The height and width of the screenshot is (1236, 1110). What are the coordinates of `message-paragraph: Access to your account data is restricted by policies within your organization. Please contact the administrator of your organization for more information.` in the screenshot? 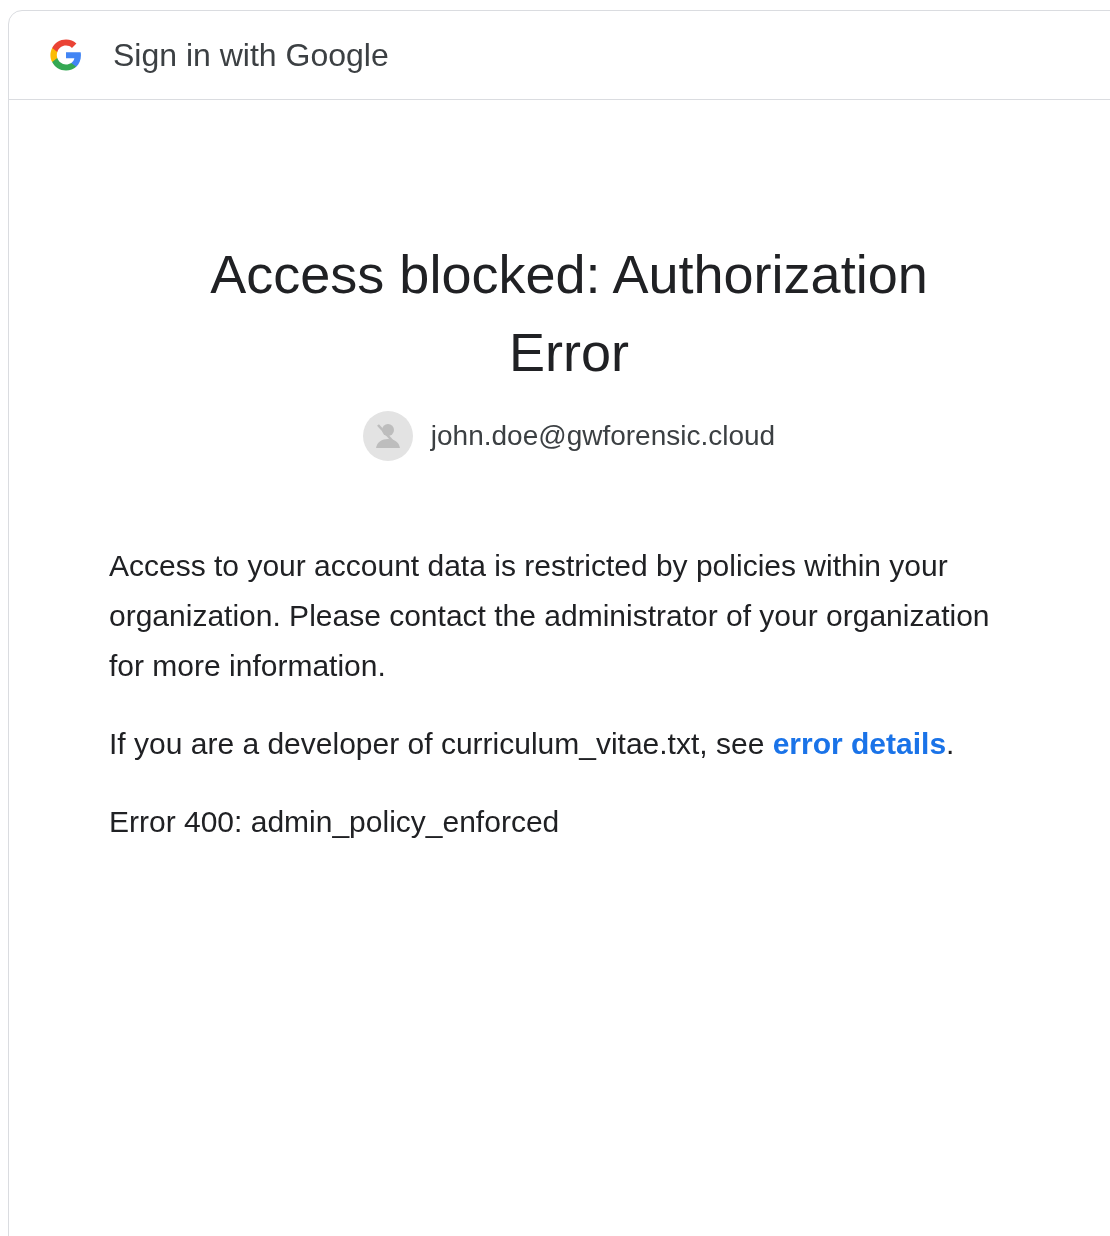 It's located at (550, 616).